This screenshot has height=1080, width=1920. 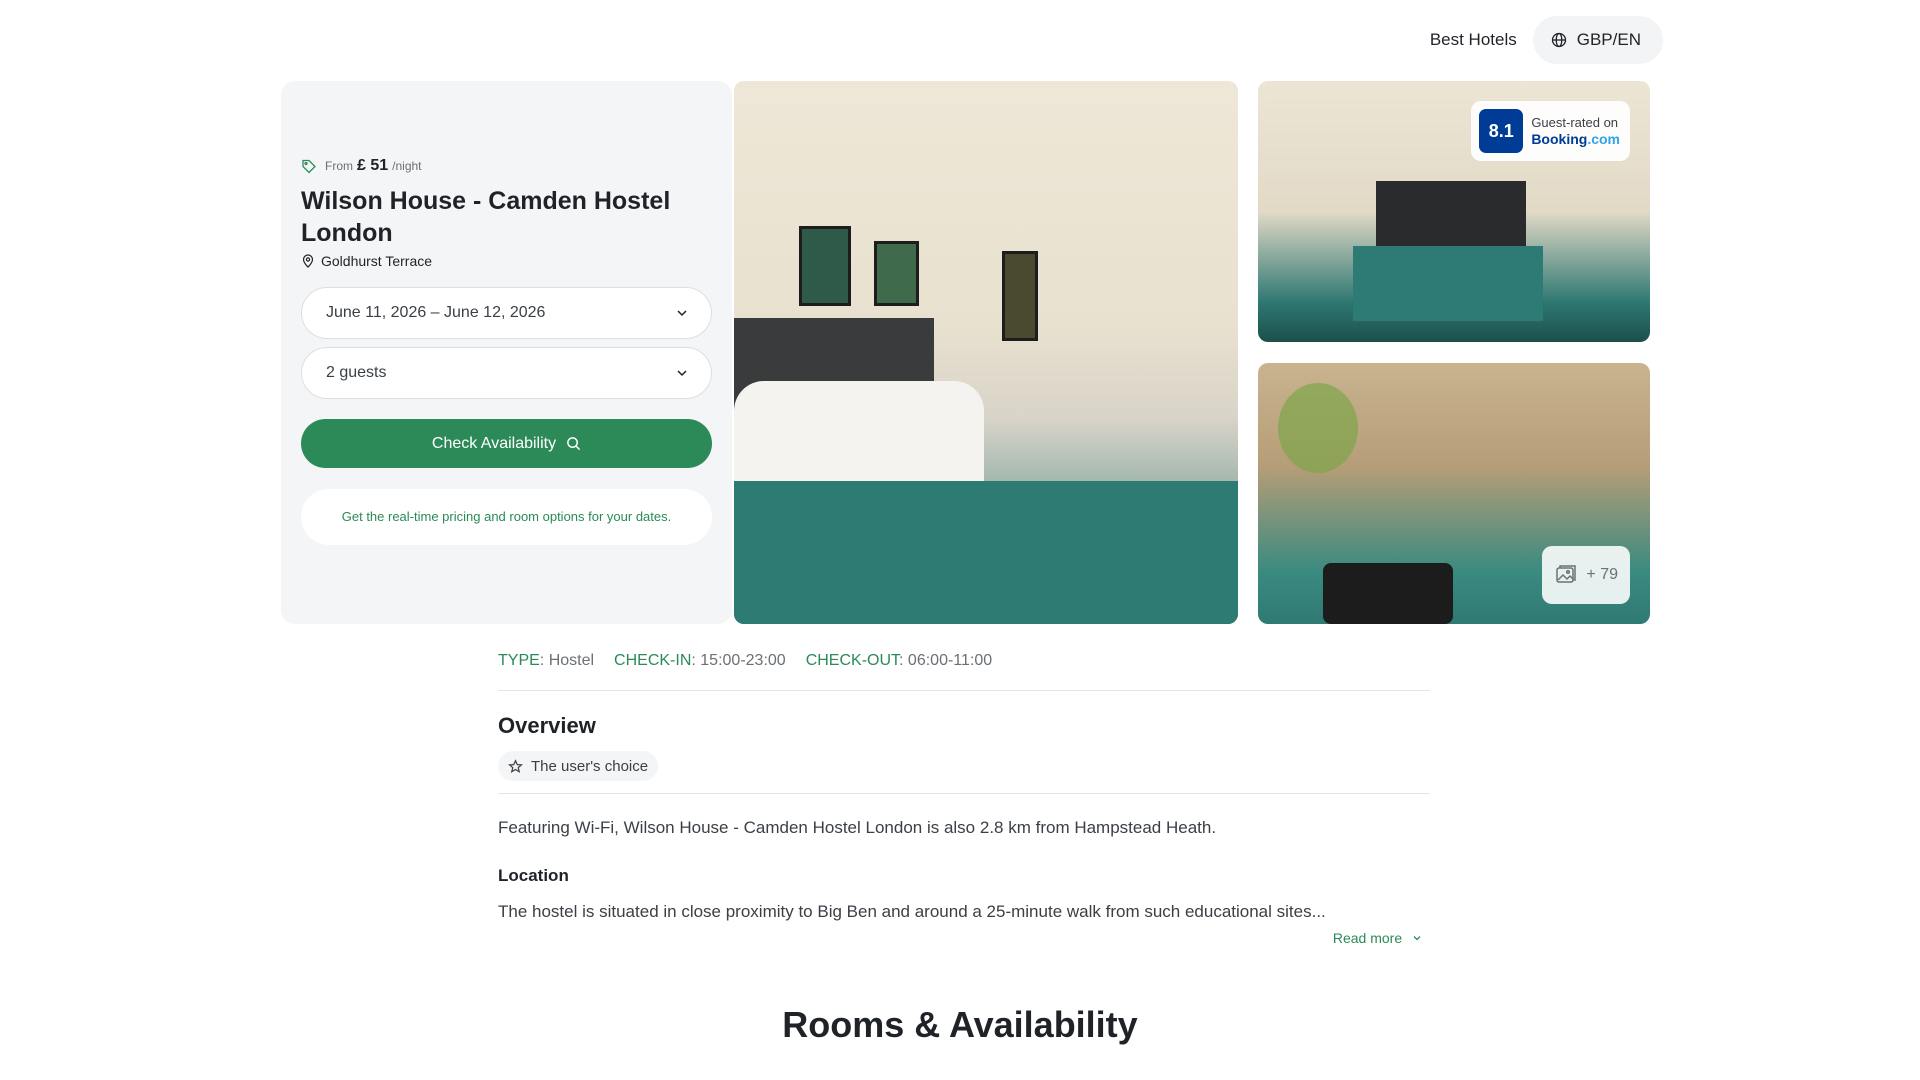 I want to click on rating-caption: Guest-rated on, so click(x=1575, y=122).